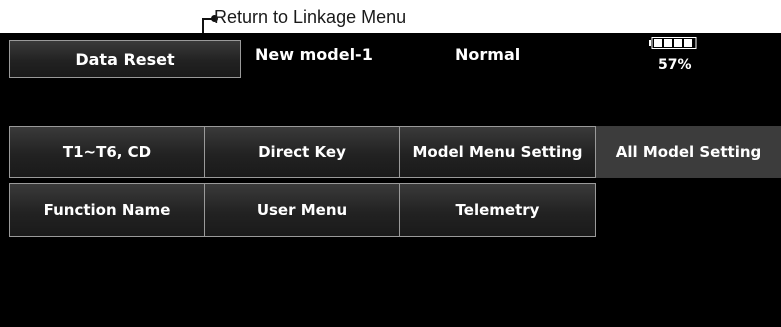  I want to click on menu-direct-key: Direct Key, so click(302, 152).